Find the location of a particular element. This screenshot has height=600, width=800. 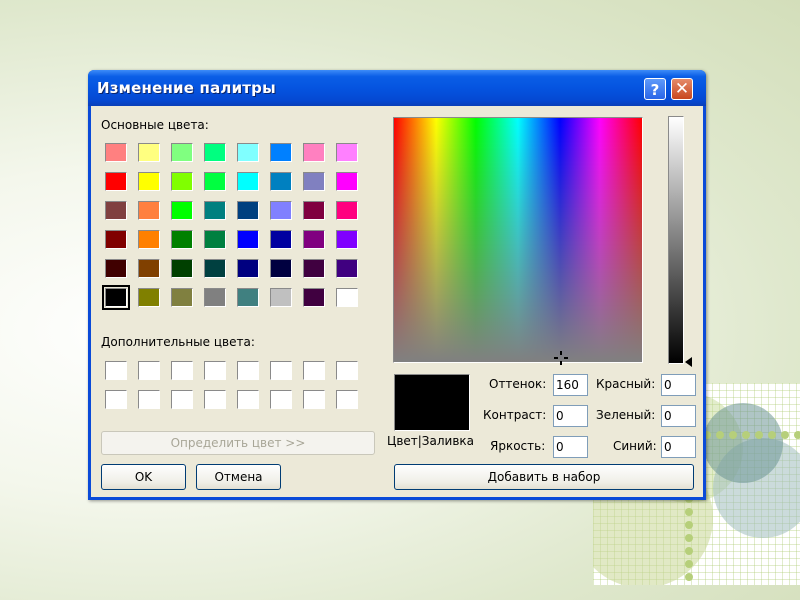

red-input: 0 is located at coordinates (678, 385).